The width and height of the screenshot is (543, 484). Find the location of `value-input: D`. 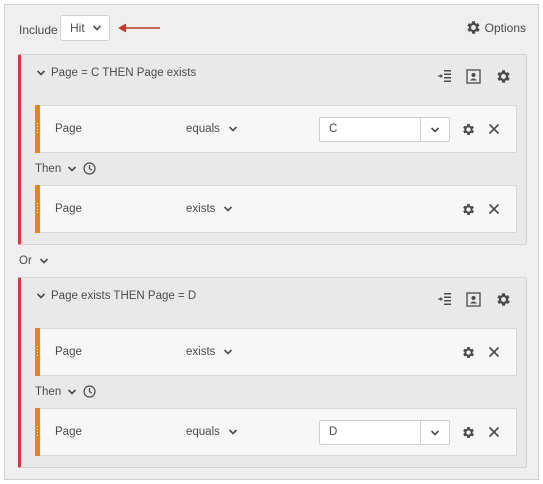

value-input: D is located at coordinates (370, 432).